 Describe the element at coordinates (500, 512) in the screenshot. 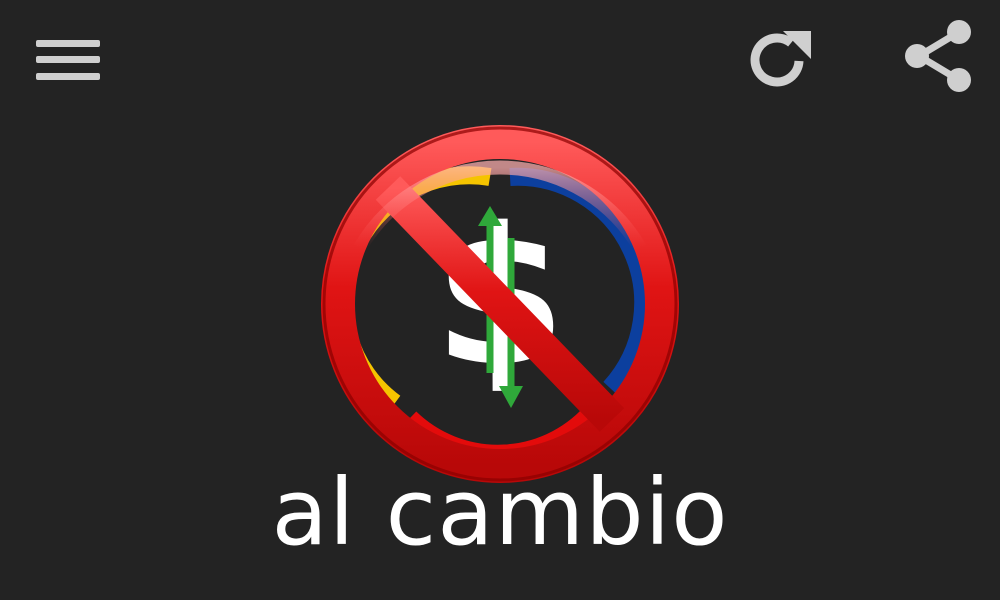

I see `brand-name: al cambio` at that location.